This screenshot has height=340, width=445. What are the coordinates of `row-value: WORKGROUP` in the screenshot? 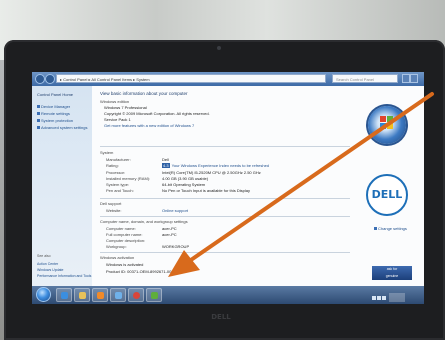 It's located at (176, 246).